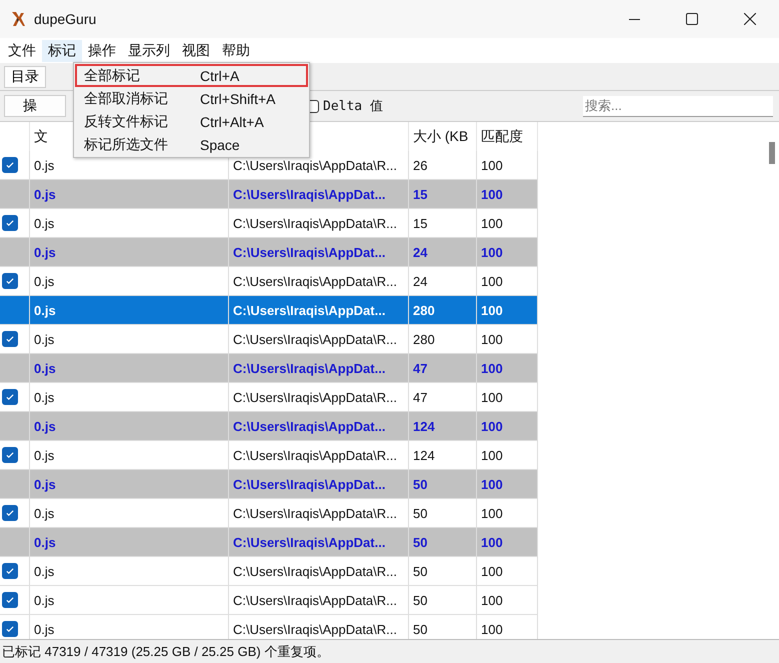 The height and width of the screenshot is (663, 779). Describe the element at coordinates (236, 51) in the screenshot. I see `menu-item: 帮助` at that location.